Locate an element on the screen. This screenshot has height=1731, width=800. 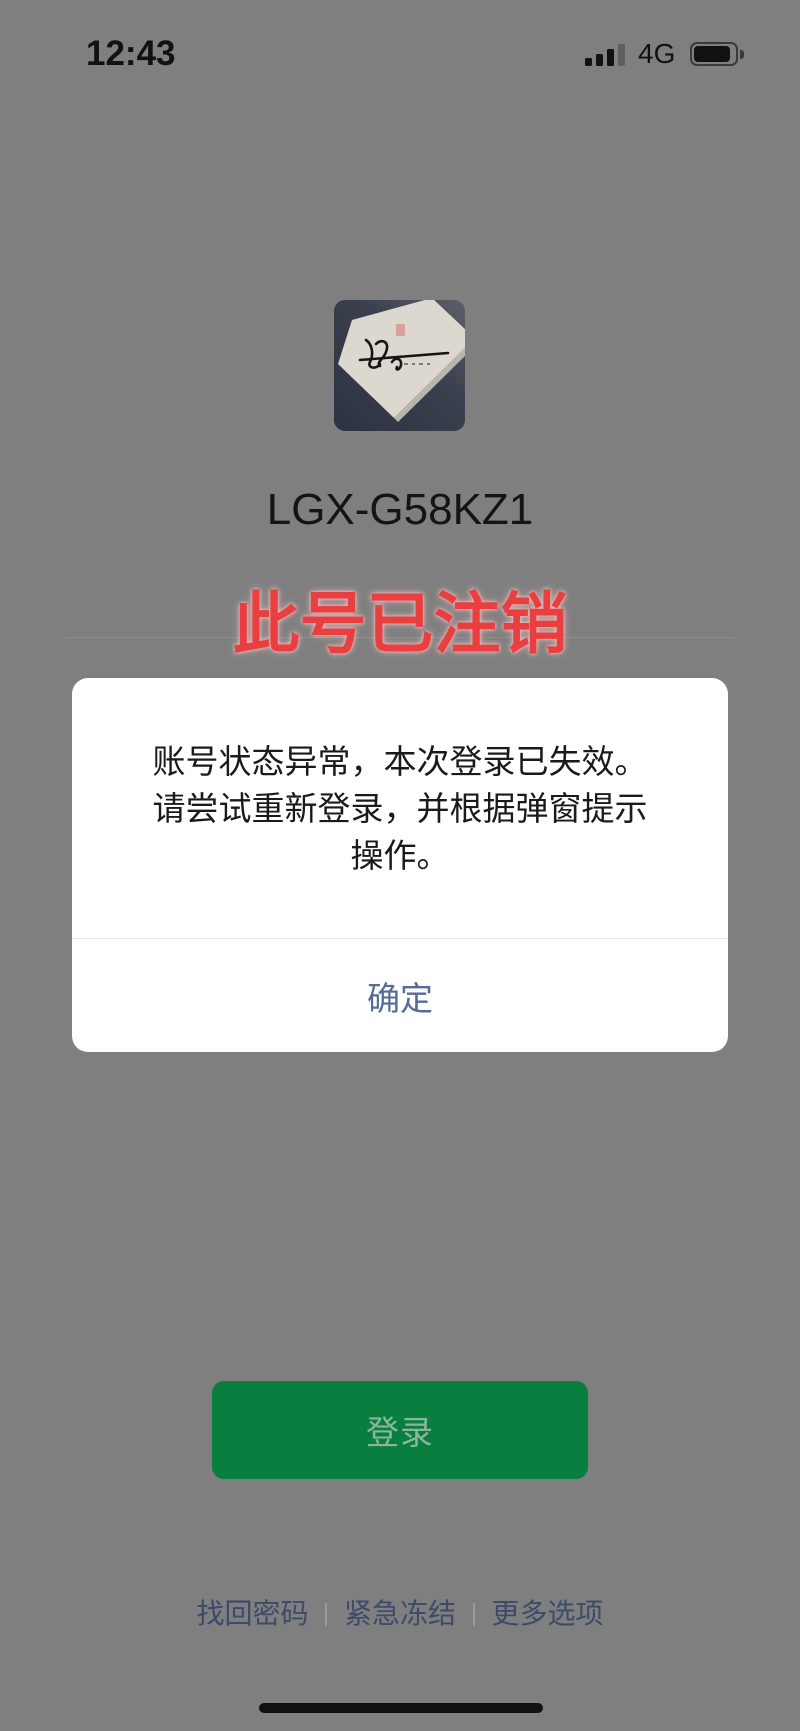
more-options-link: 更多选项 is located at coordinates (548, 1614).